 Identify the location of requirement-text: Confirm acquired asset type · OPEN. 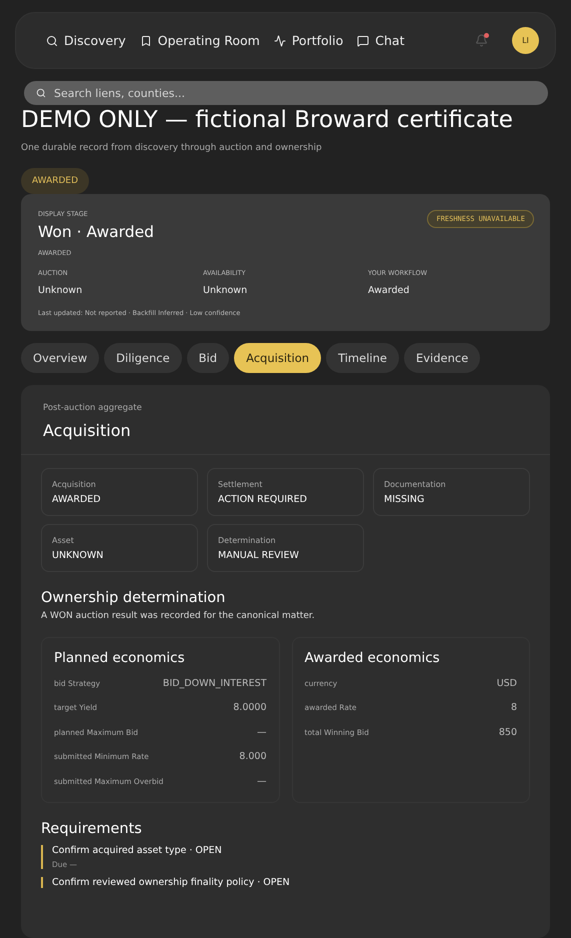
(137, 850).